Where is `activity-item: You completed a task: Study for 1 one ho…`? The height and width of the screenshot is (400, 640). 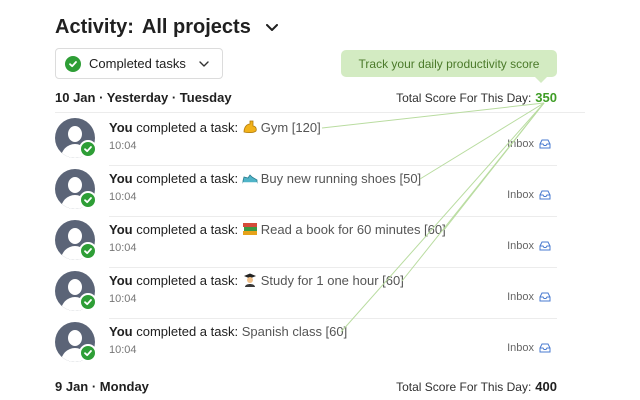
activity-item: You completed a task: Study for 1 one ho… is located at coordinates (306, 294).